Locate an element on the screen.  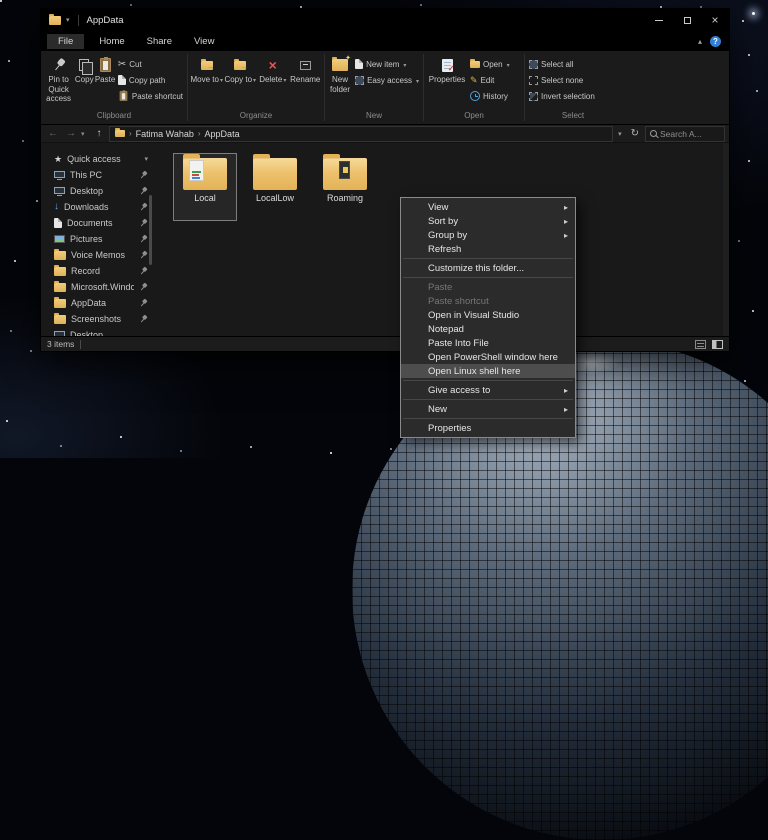
sidebar-item-pictures: Pictures is located at coordinates (97, 239).